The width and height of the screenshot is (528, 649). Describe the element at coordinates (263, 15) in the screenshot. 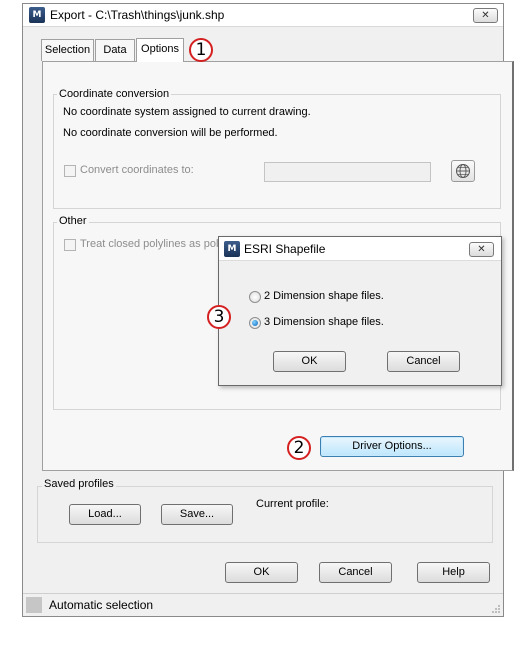

I see `title-bar: M Export - C:\Trash\things\junk.shp ✕` at that location.